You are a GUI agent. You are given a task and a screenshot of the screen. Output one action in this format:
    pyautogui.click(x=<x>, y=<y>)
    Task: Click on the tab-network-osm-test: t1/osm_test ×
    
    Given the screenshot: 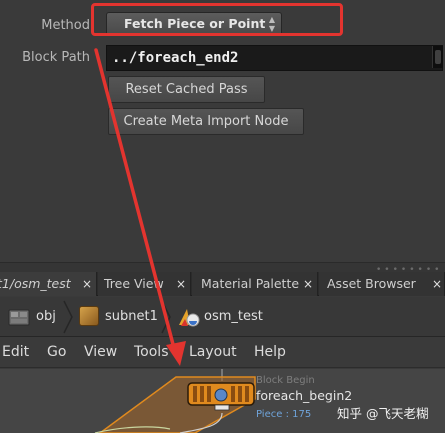 What is the action you would take?
    pyautogui.click(x=48, y=284)
    